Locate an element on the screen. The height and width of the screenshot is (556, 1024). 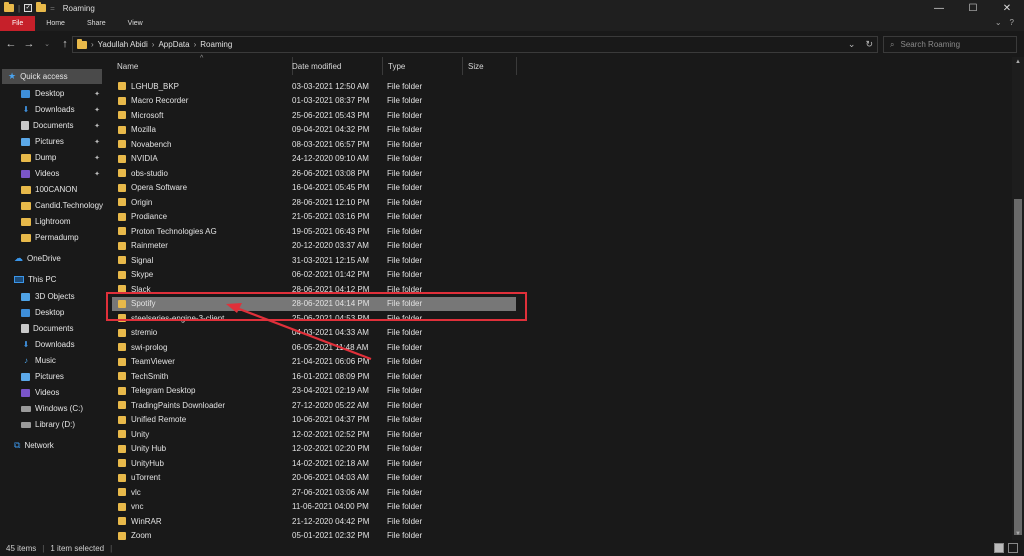
selection-count: 1 item selected is located at coordinates (77, 548).